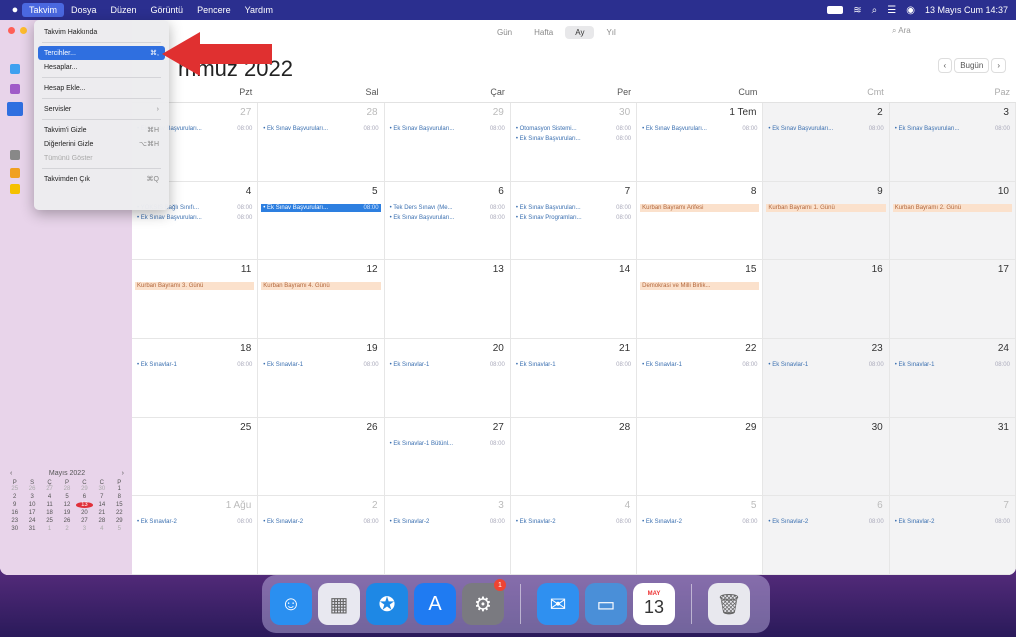 This screenshot has width=1016, height=637. I want to click on preview-icon: ▭, so click(606, 604).